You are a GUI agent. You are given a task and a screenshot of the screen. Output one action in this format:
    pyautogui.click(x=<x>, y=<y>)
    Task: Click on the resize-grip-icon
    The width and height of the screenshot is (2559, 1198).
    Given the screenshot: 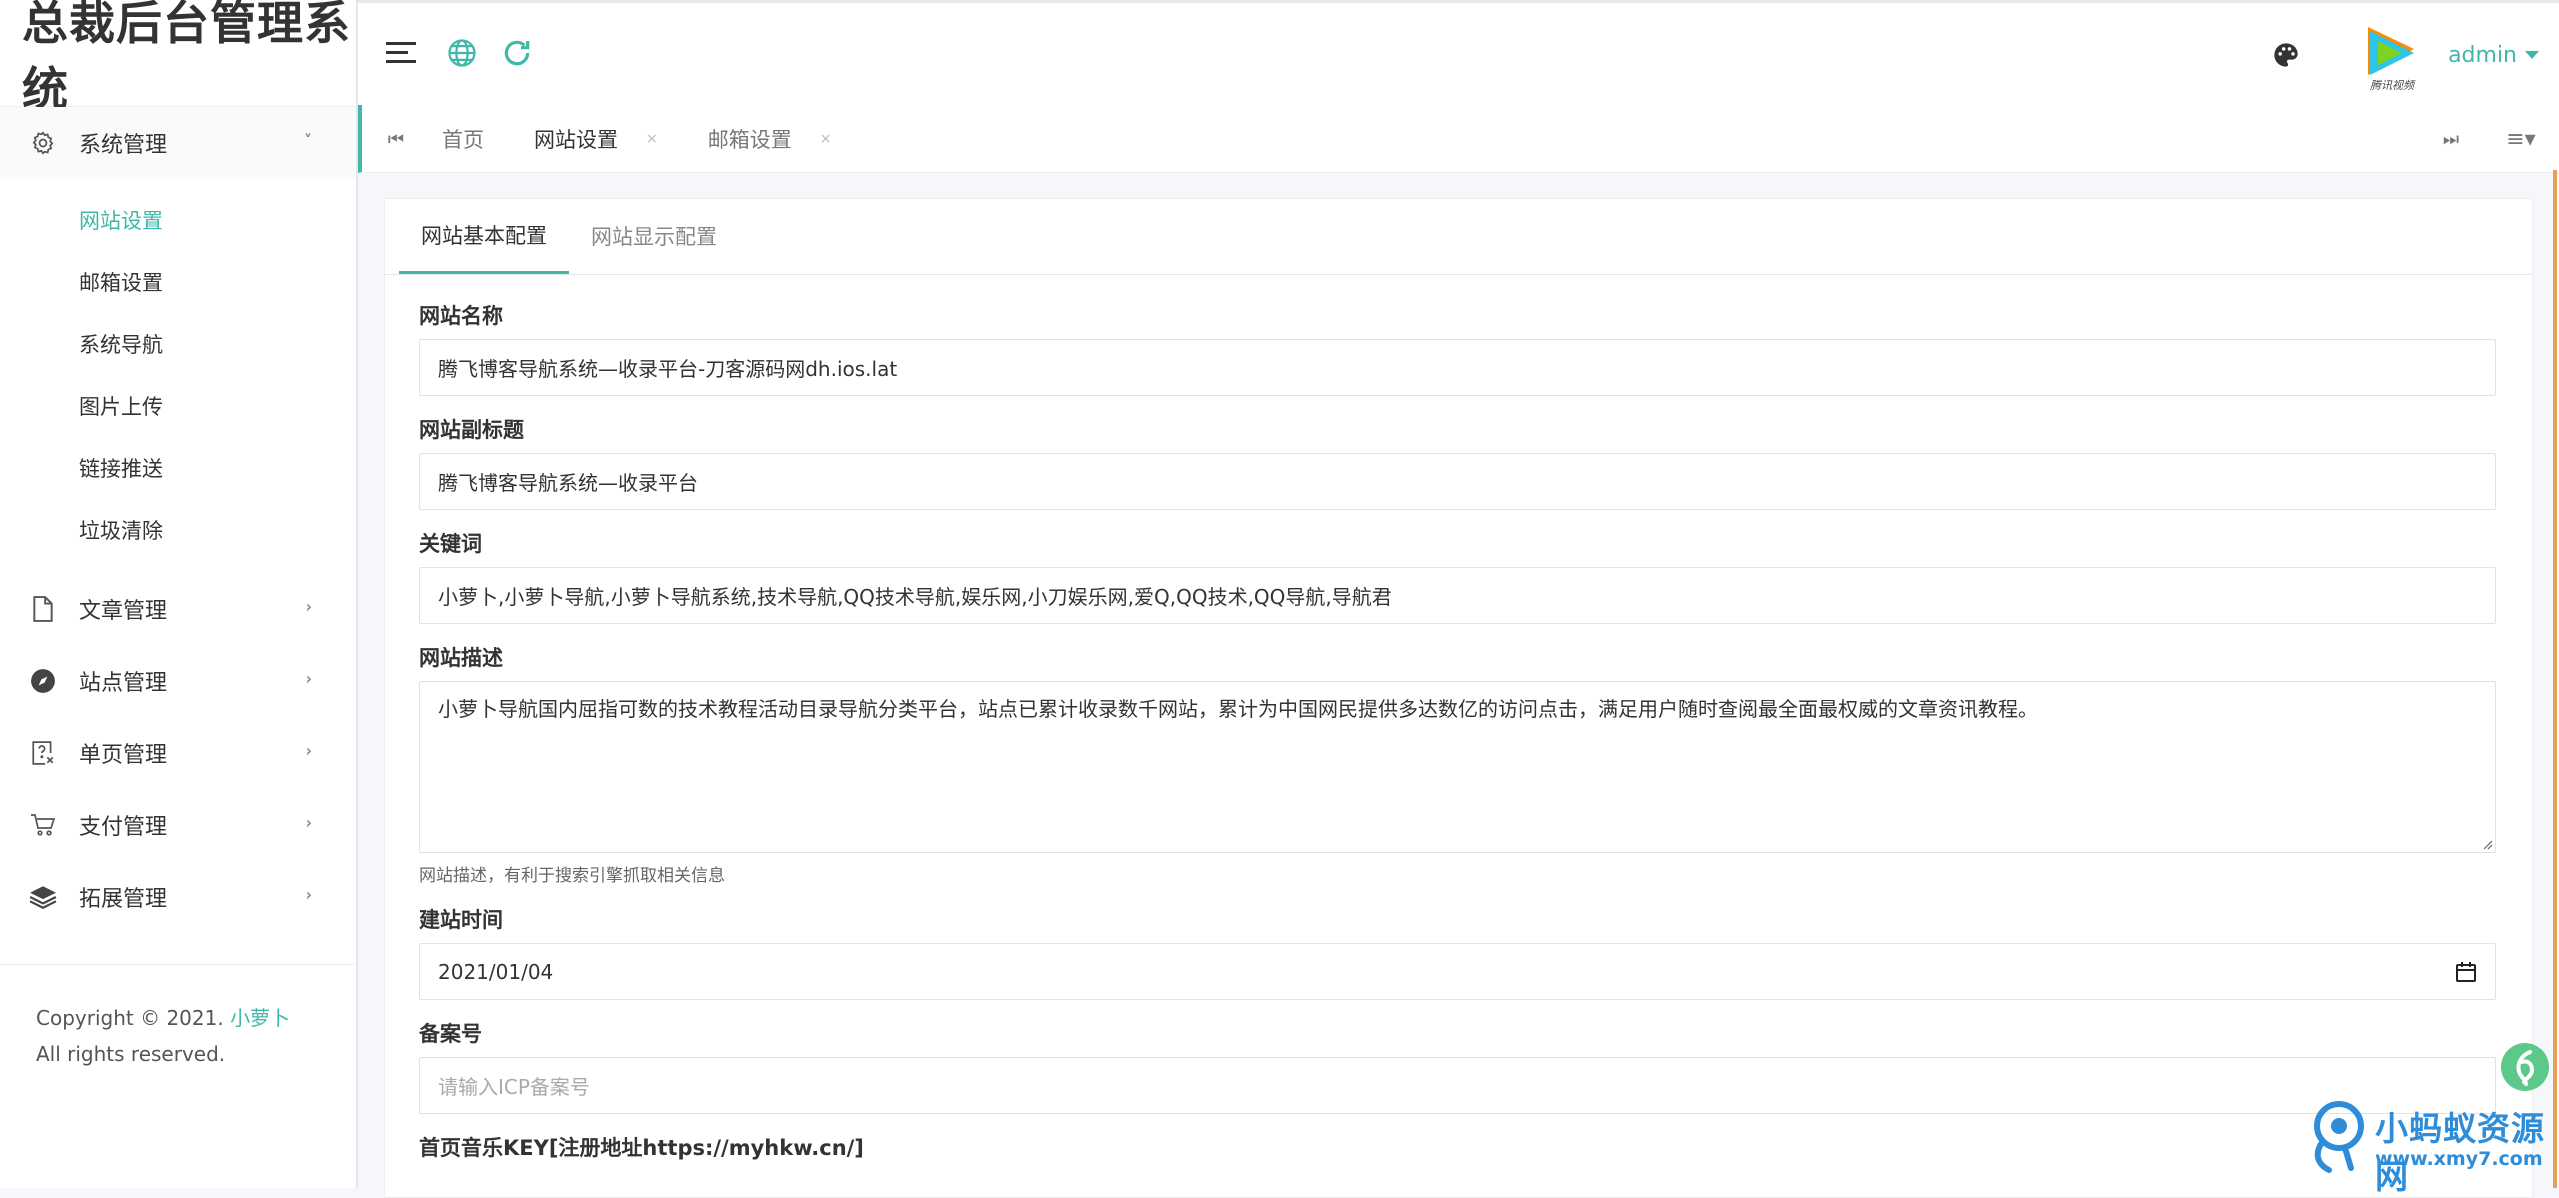 What is the action you would take?
    pyautogui.click(x=2488, y=845)
    